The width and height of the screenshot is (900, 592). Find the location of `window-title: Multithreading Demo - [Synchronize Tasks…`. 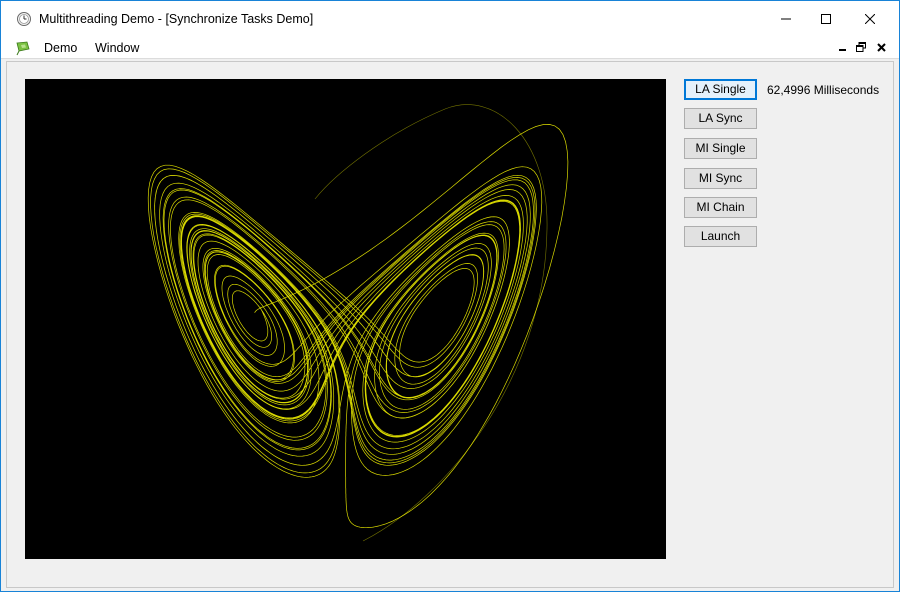

window-title: Multithreading Demo - [Synchronize Tasks… is located at coordinates (176, 19).